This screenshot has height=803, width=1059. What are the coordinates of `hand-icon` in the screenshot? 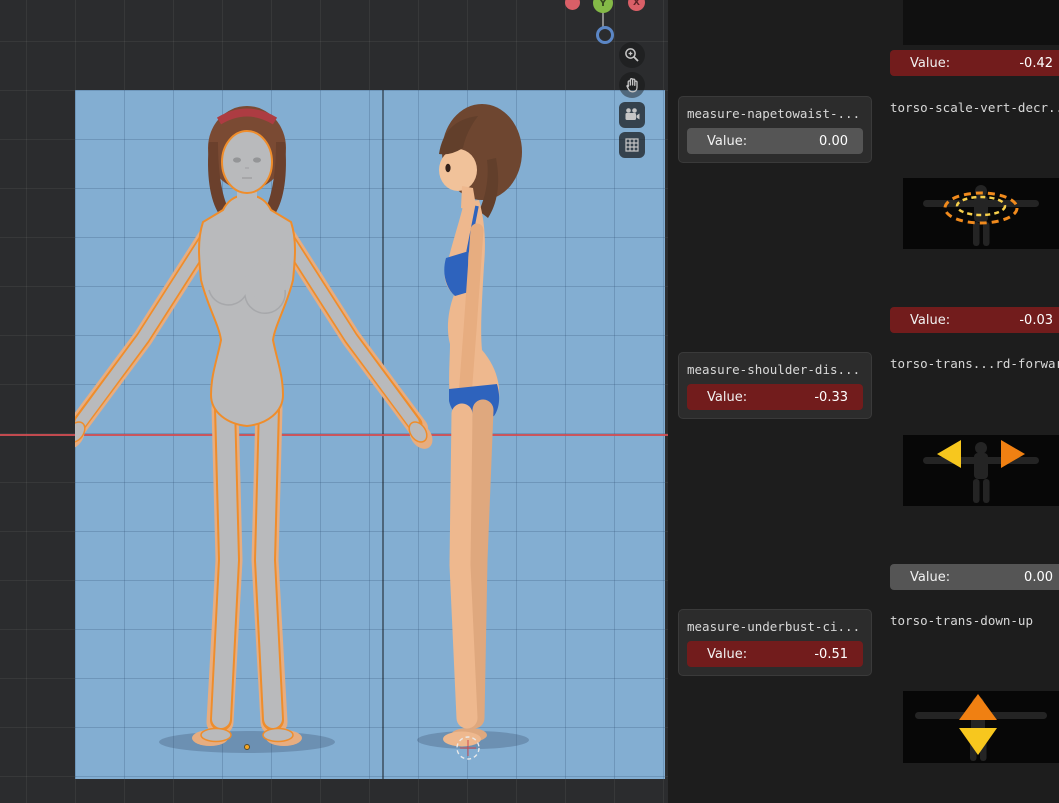 It's located at (632, 85).